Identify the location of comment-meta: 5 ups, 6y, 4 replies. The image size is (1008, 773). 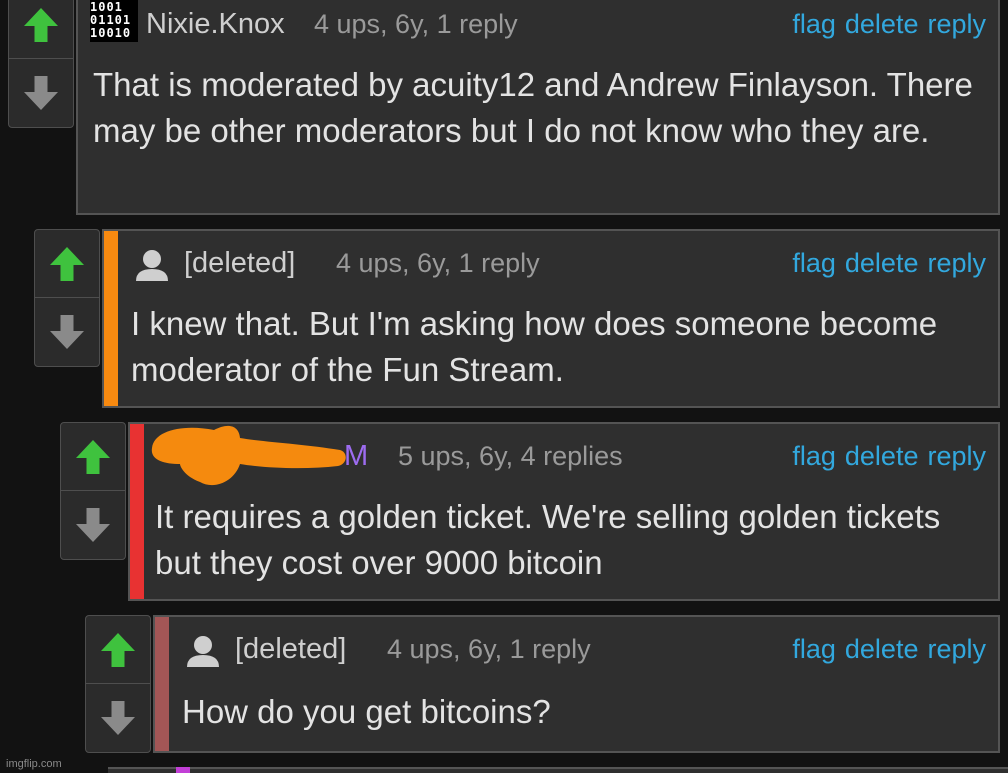
(510, 456).